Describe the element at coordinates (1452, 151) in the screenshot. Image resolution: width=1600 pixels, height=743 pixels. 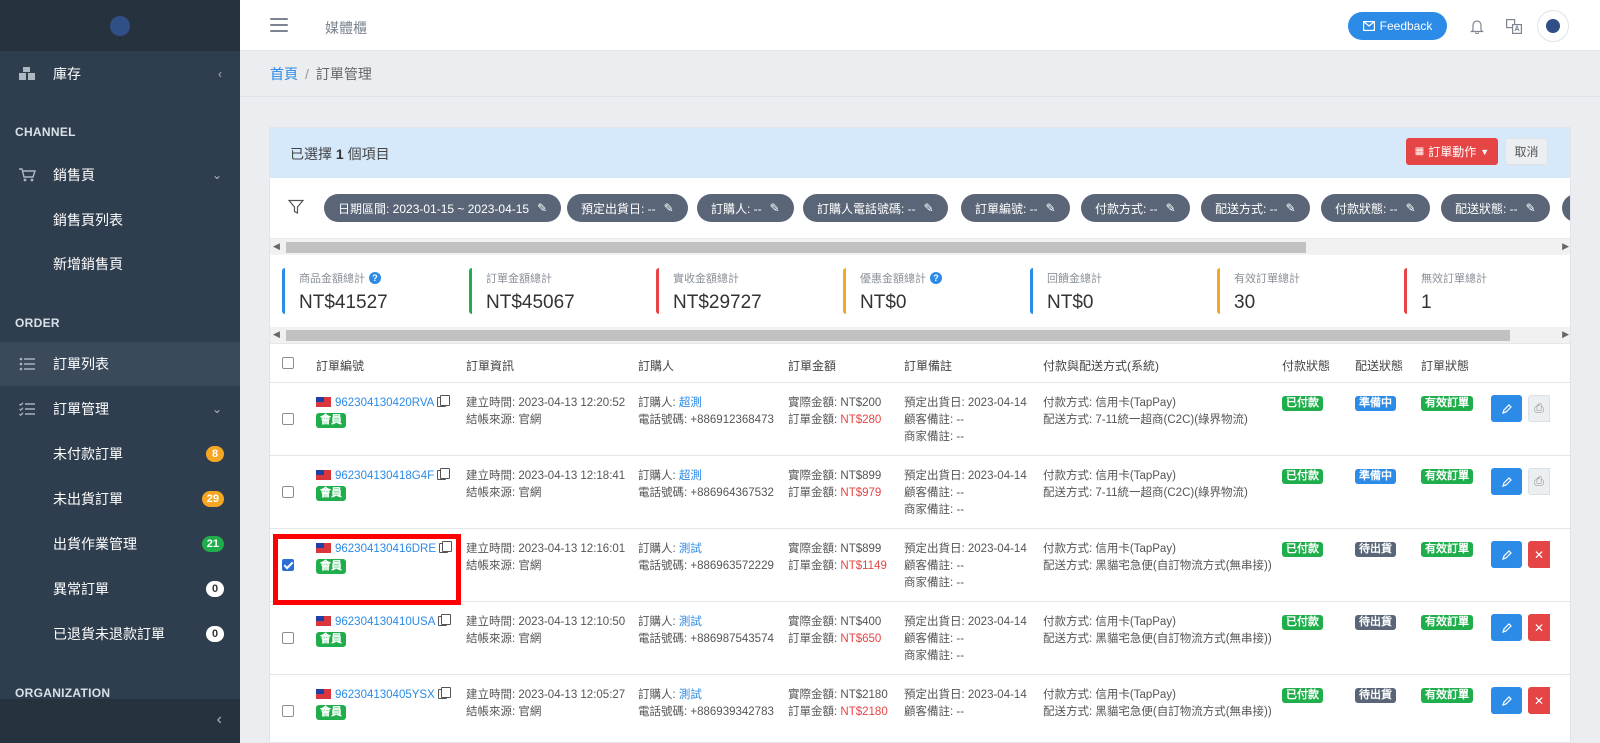
I see `order-action-button: ▦ 訂單動作 ▼` at that location.